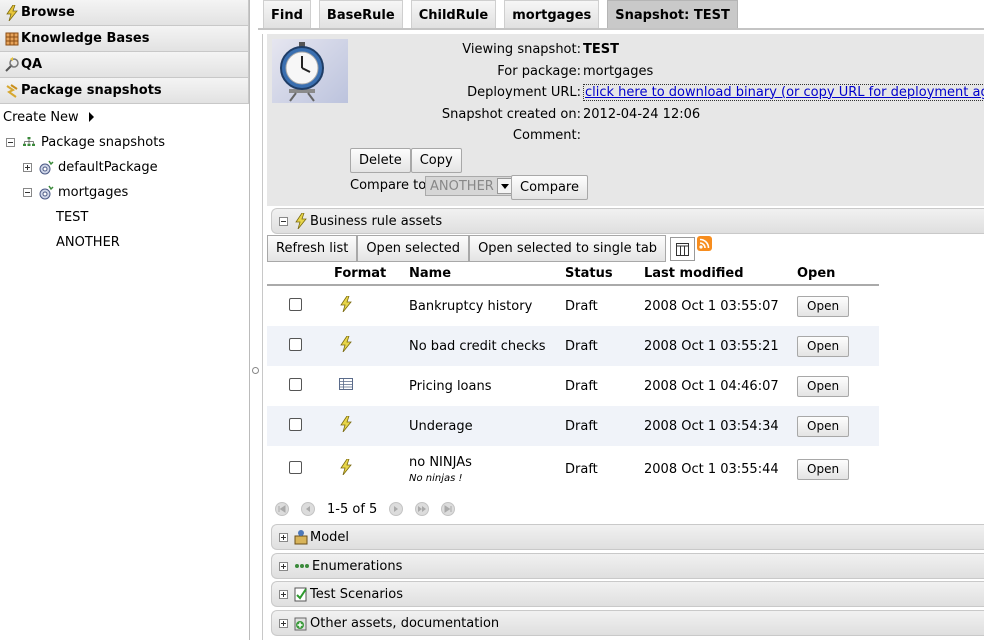 The image size is (984, 640). I want to click on tab-snapshot-test: Snapshot: TEST, so click(672, 14).